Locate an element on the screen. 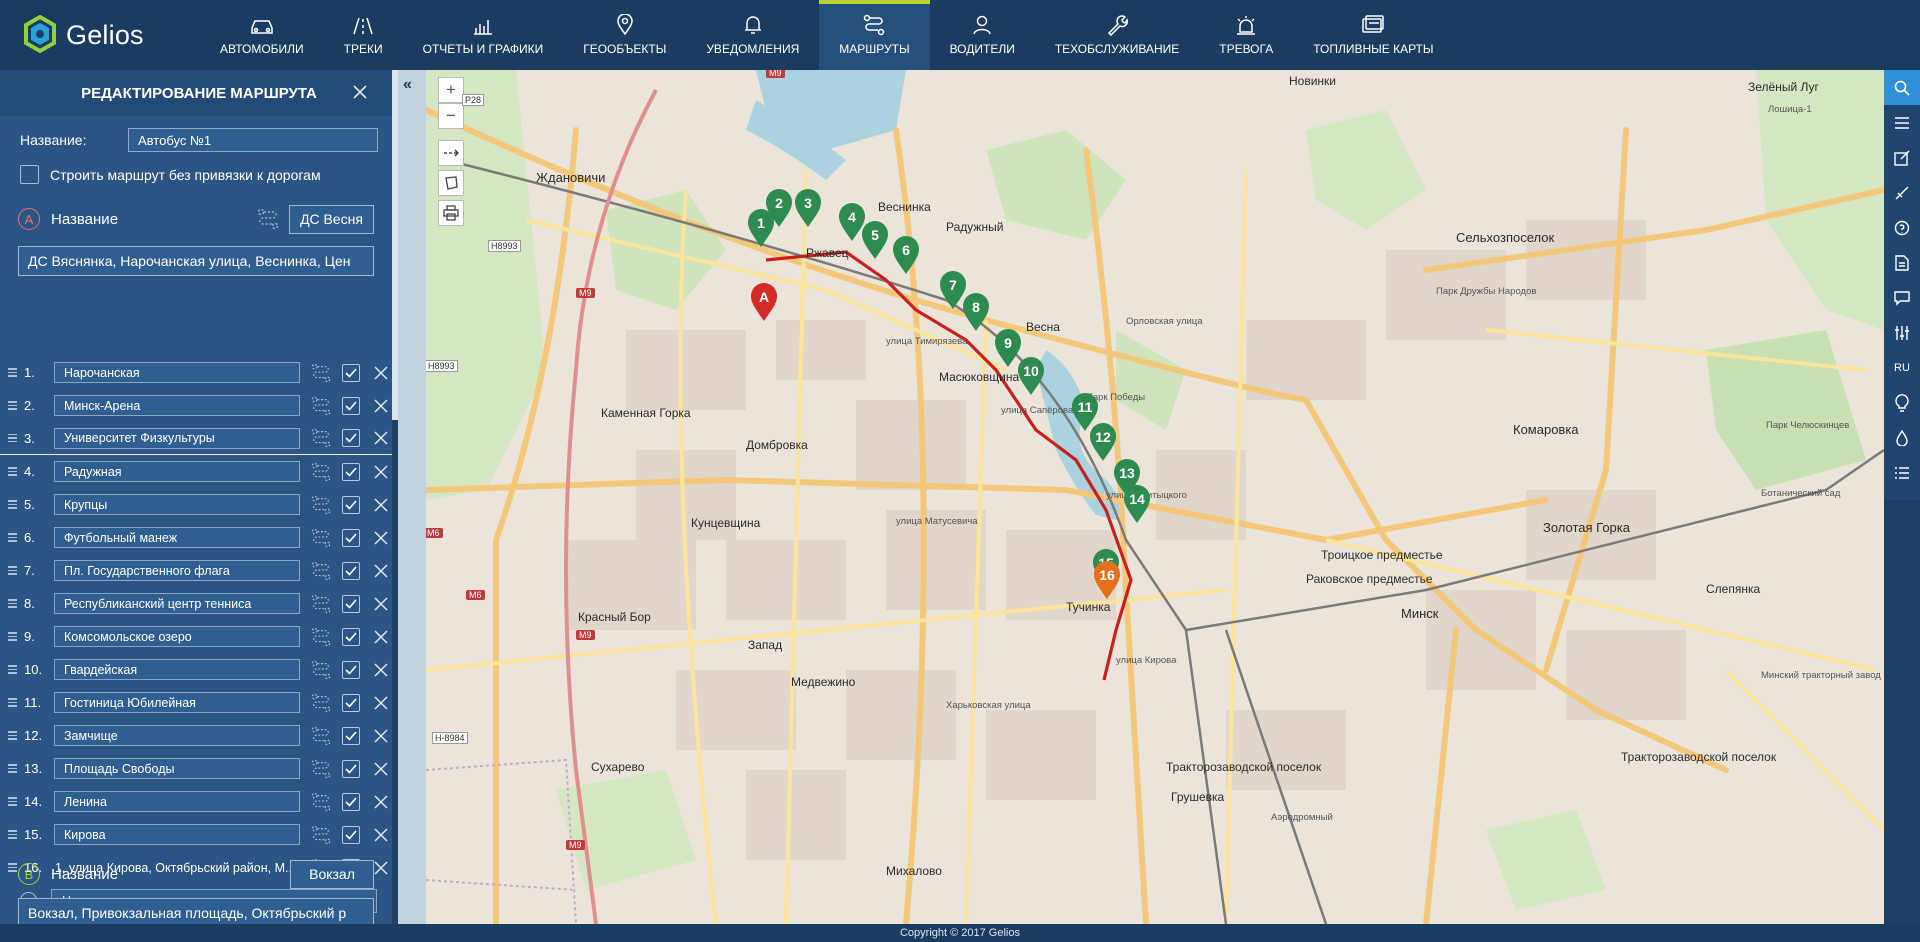 The height and width of the screenshot is (942, 1920). stop-row: 5. Крупцы is located at coordinates (196, 504).